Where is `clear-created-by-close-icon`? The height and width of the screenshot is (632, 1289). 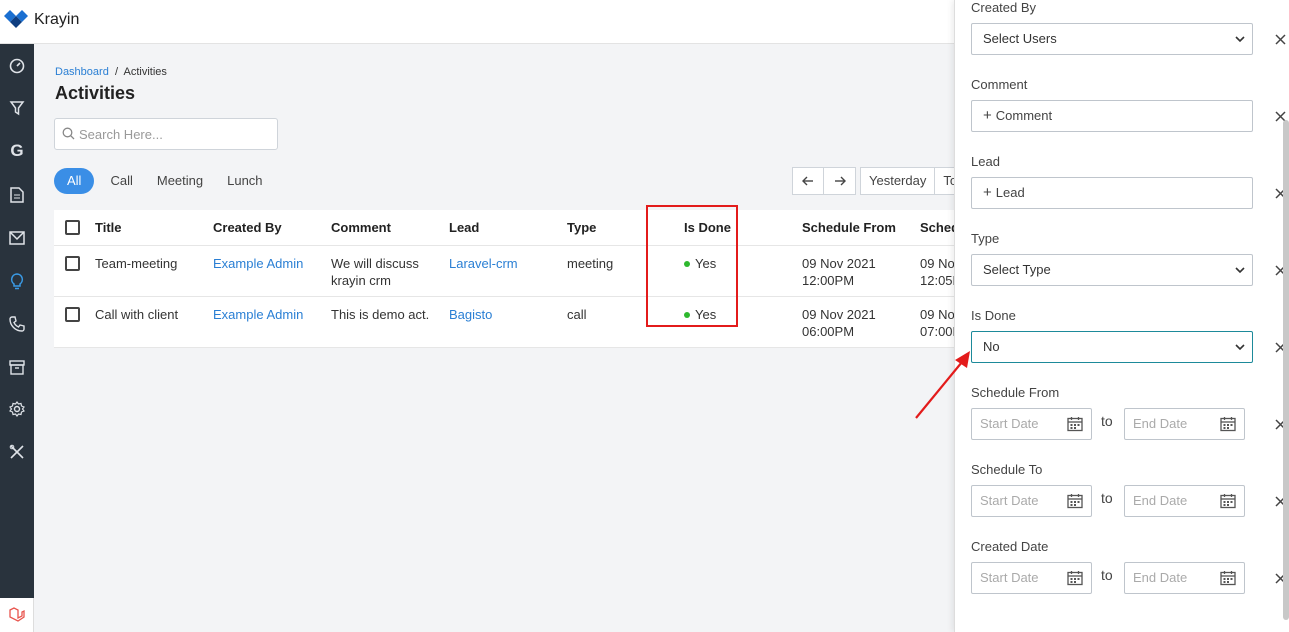
clear-created-by-close-icon is located at coordinates (1280, 39).